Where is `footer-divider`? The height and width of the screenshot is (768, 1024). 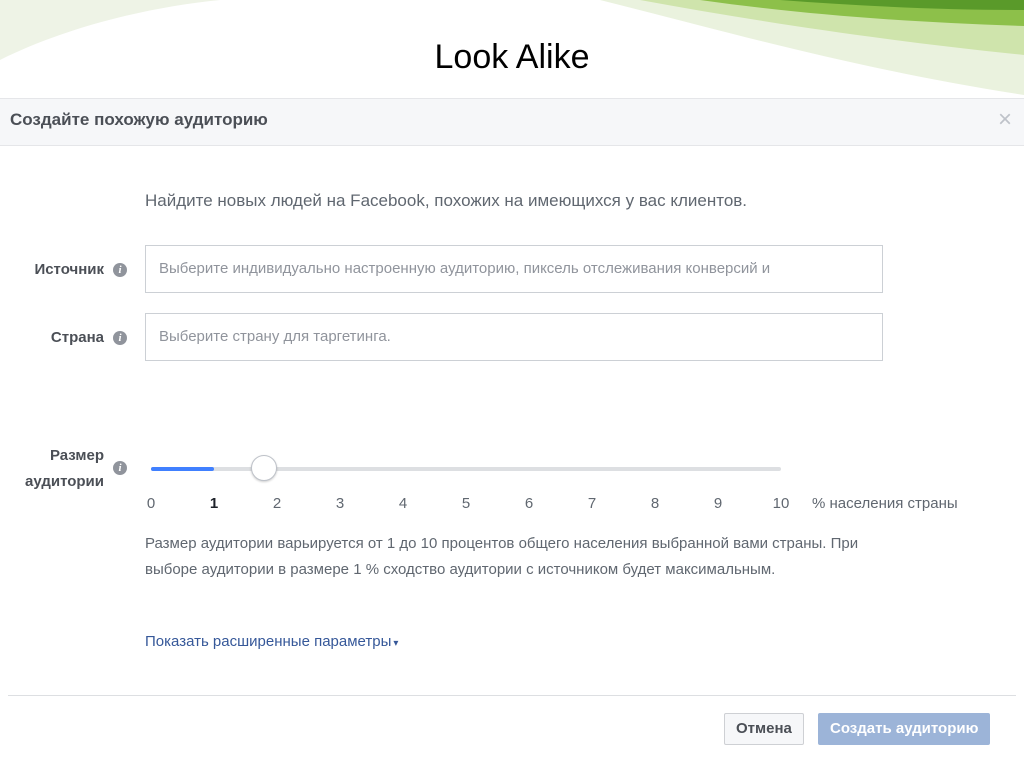 footer-divider is located at coordinates (512, 695).